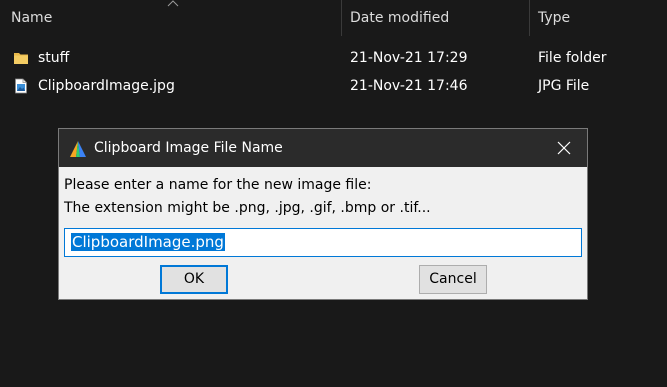  Describe the element at coordinates (399, 18) in the screenshot. I see `column-header-date-modified: Date modified` at that location.